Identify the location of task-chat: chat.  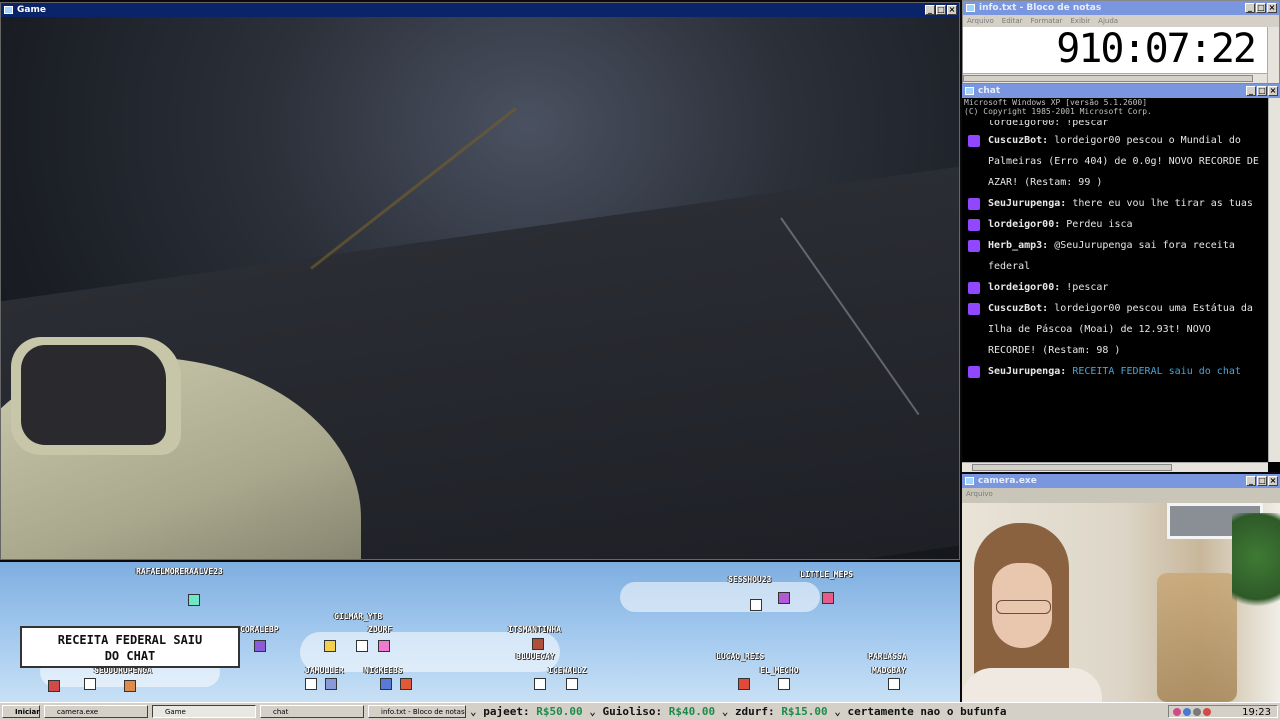
(312, 711).